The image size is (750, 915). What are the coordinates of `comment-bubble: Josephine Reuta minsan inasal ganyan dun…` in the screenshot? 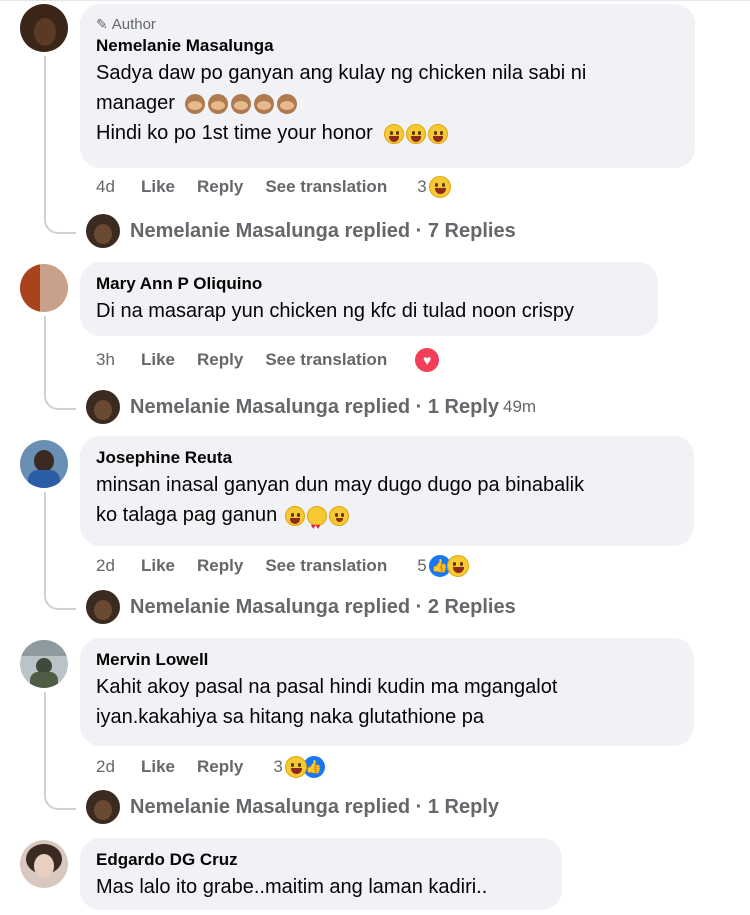 It's located at (387, 491).